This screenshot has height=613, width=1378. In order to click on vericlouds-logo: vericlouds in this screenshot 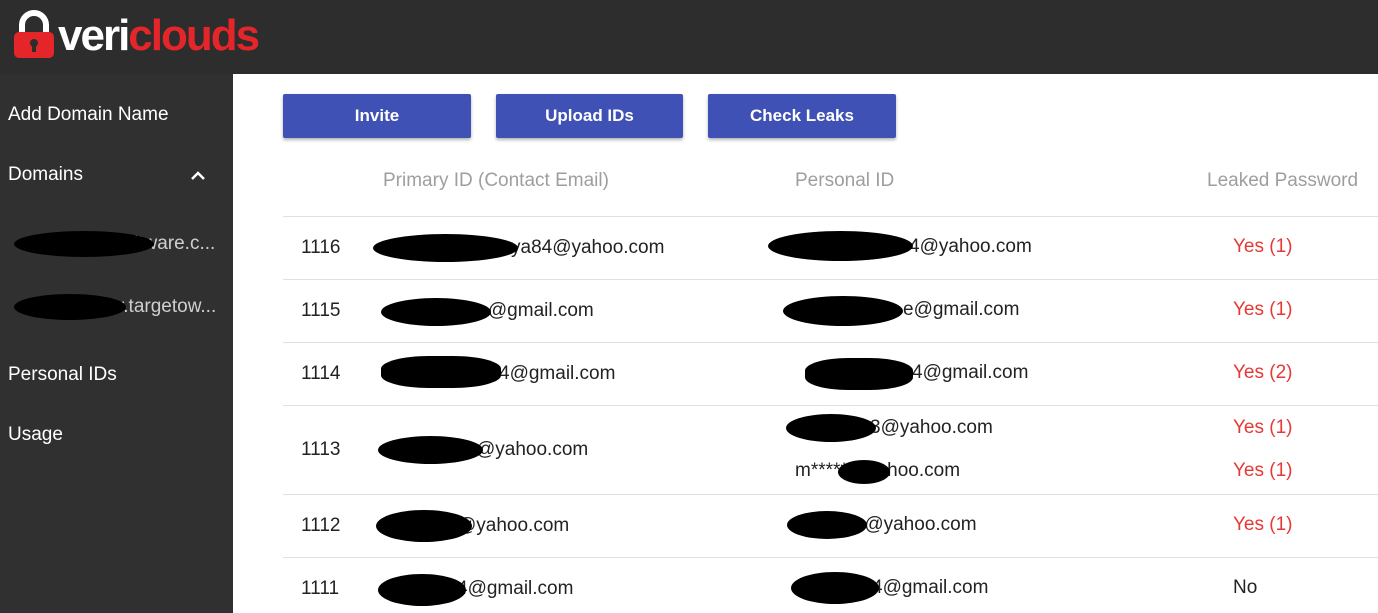, I will do `click(136, 32)`.